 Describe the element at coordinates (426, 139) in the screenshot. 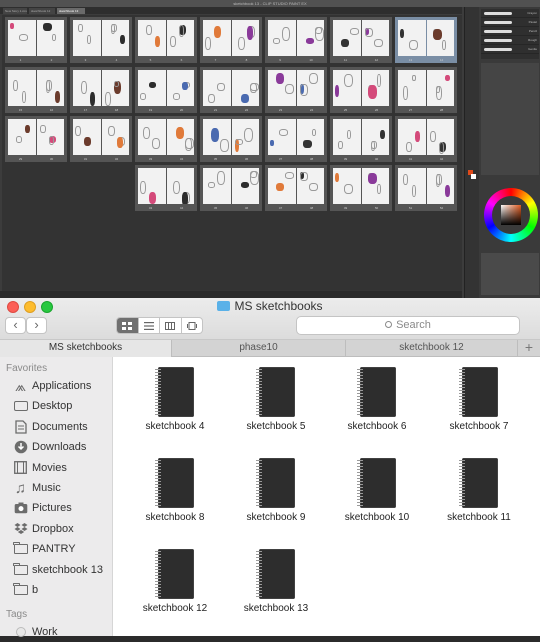

I see `page-thumbnail: 41 42` at that location.